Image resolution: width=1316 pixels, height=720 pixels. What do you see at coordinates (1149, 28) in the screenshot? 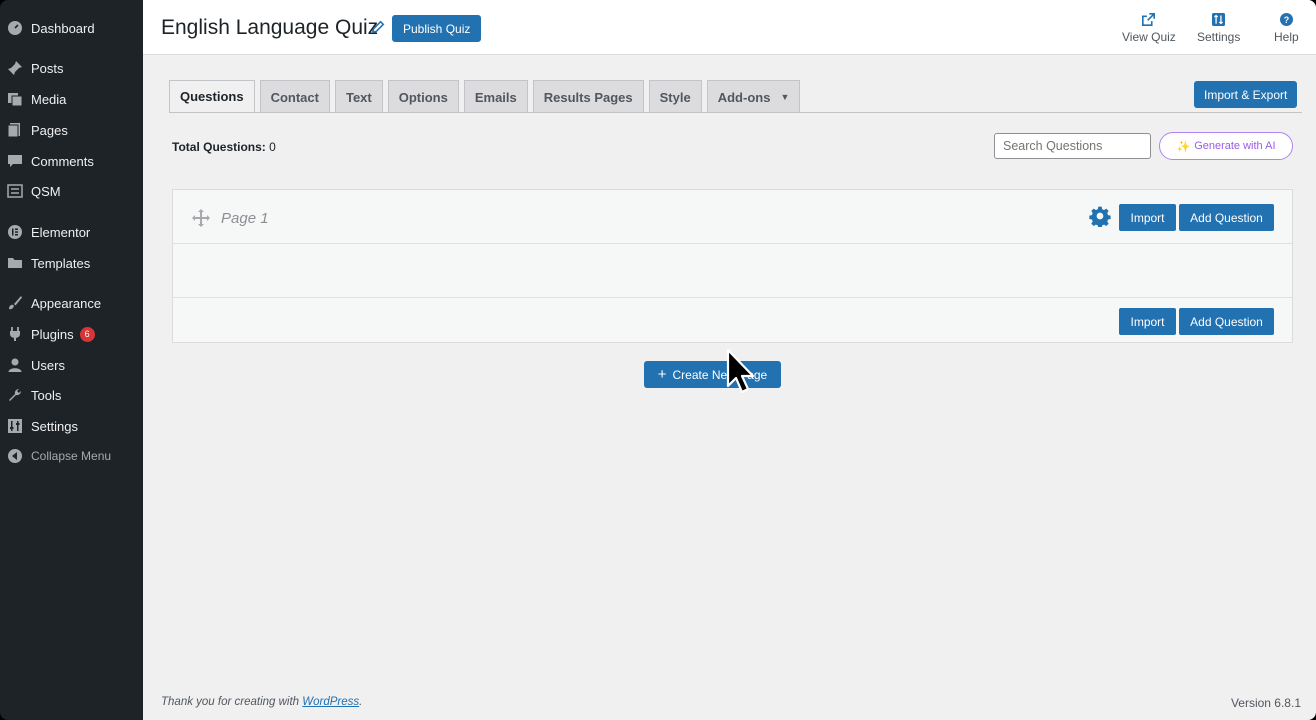
I see `view-quiz-link: View Quiz` at bounding box center [1149, 28].